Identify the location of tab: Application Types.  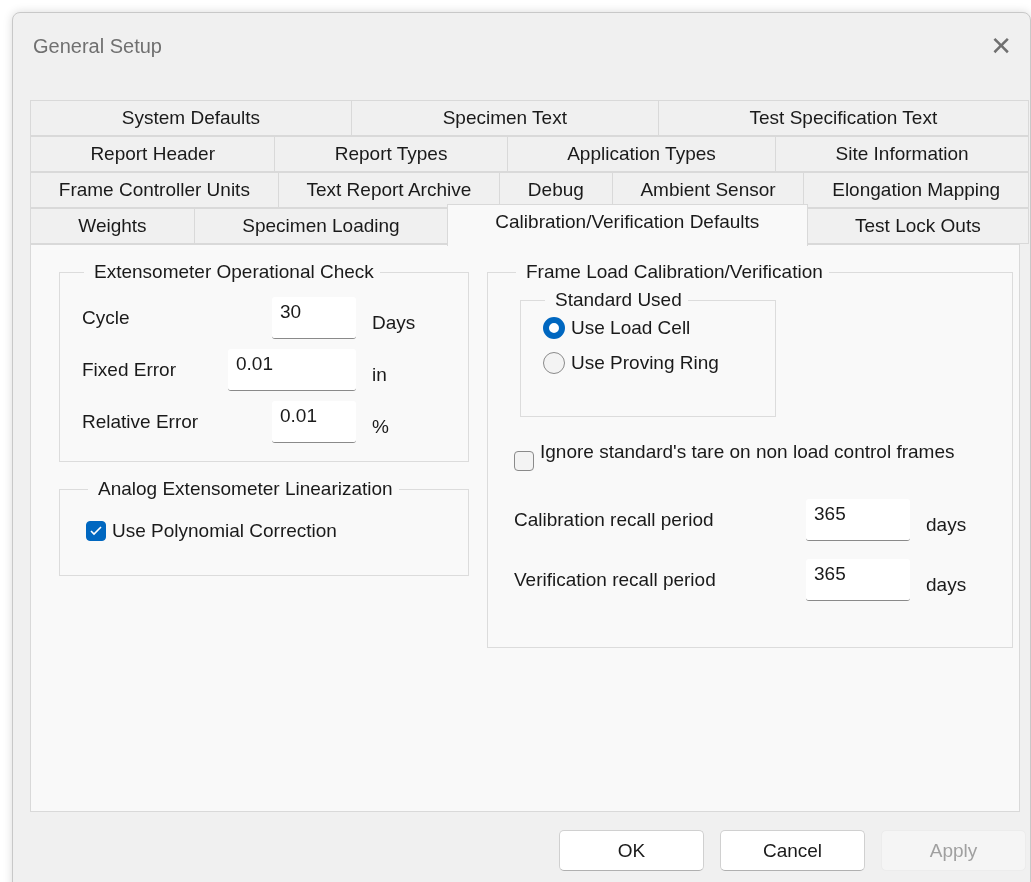
(641, 154).